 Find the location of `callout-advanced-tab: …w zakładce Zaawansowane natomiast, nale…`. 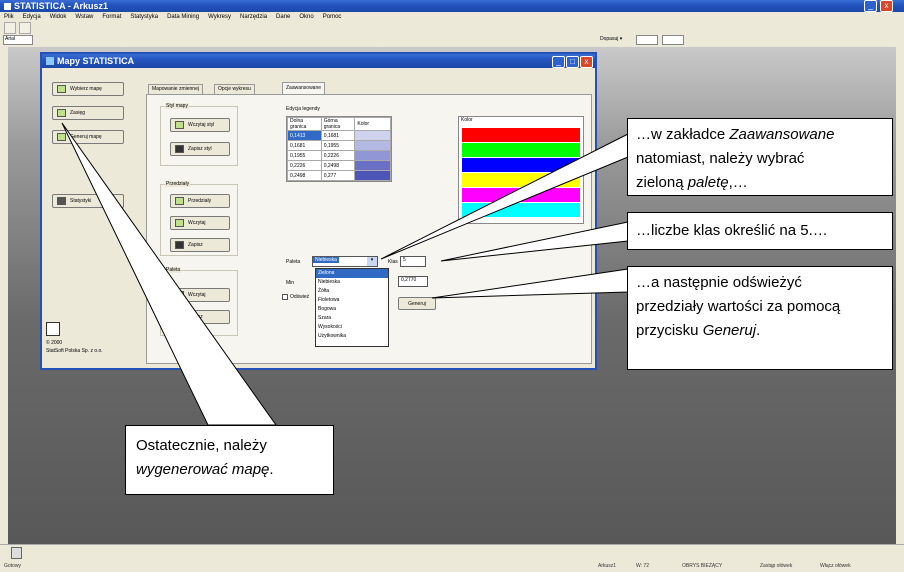

callout-advanced-tab: …w zakładce Zaawansowane natomiast, nale… is located at coordinates (760, 157).